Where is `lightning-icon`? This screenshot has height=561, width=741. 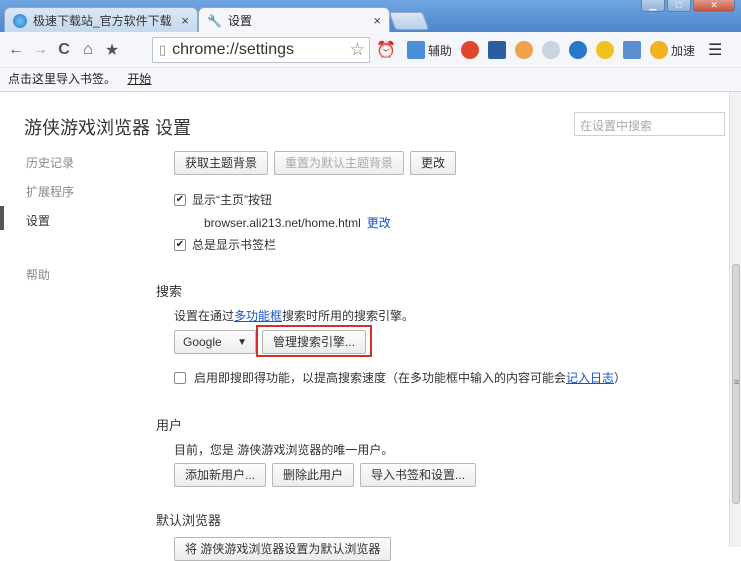 lightning-icon is located at coordinates (658, 50).